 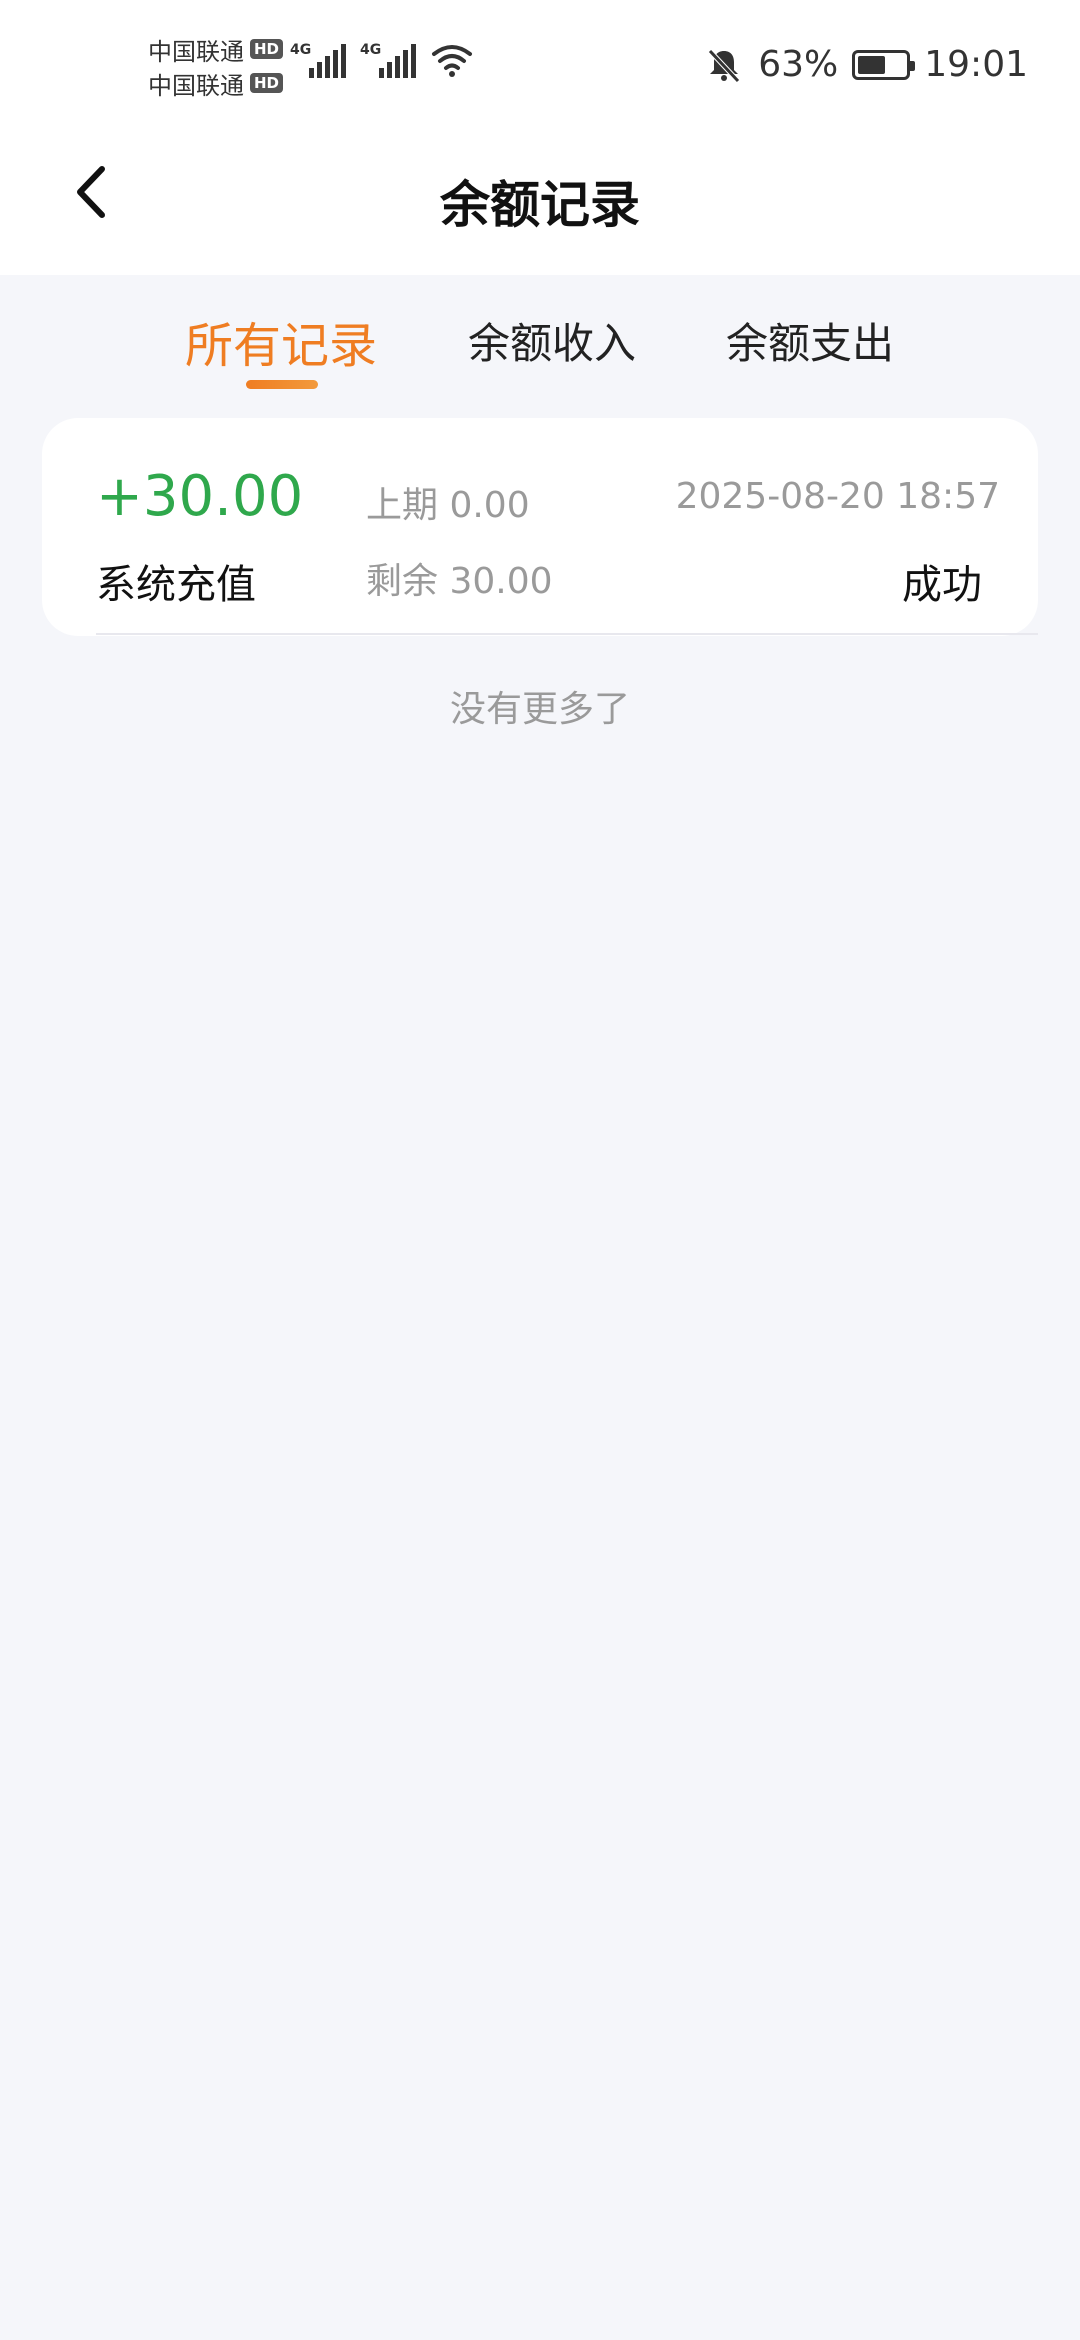 I want to click on carrier-info: 中国联通 HD 中国联通 HD, so click(x=216, y=66).